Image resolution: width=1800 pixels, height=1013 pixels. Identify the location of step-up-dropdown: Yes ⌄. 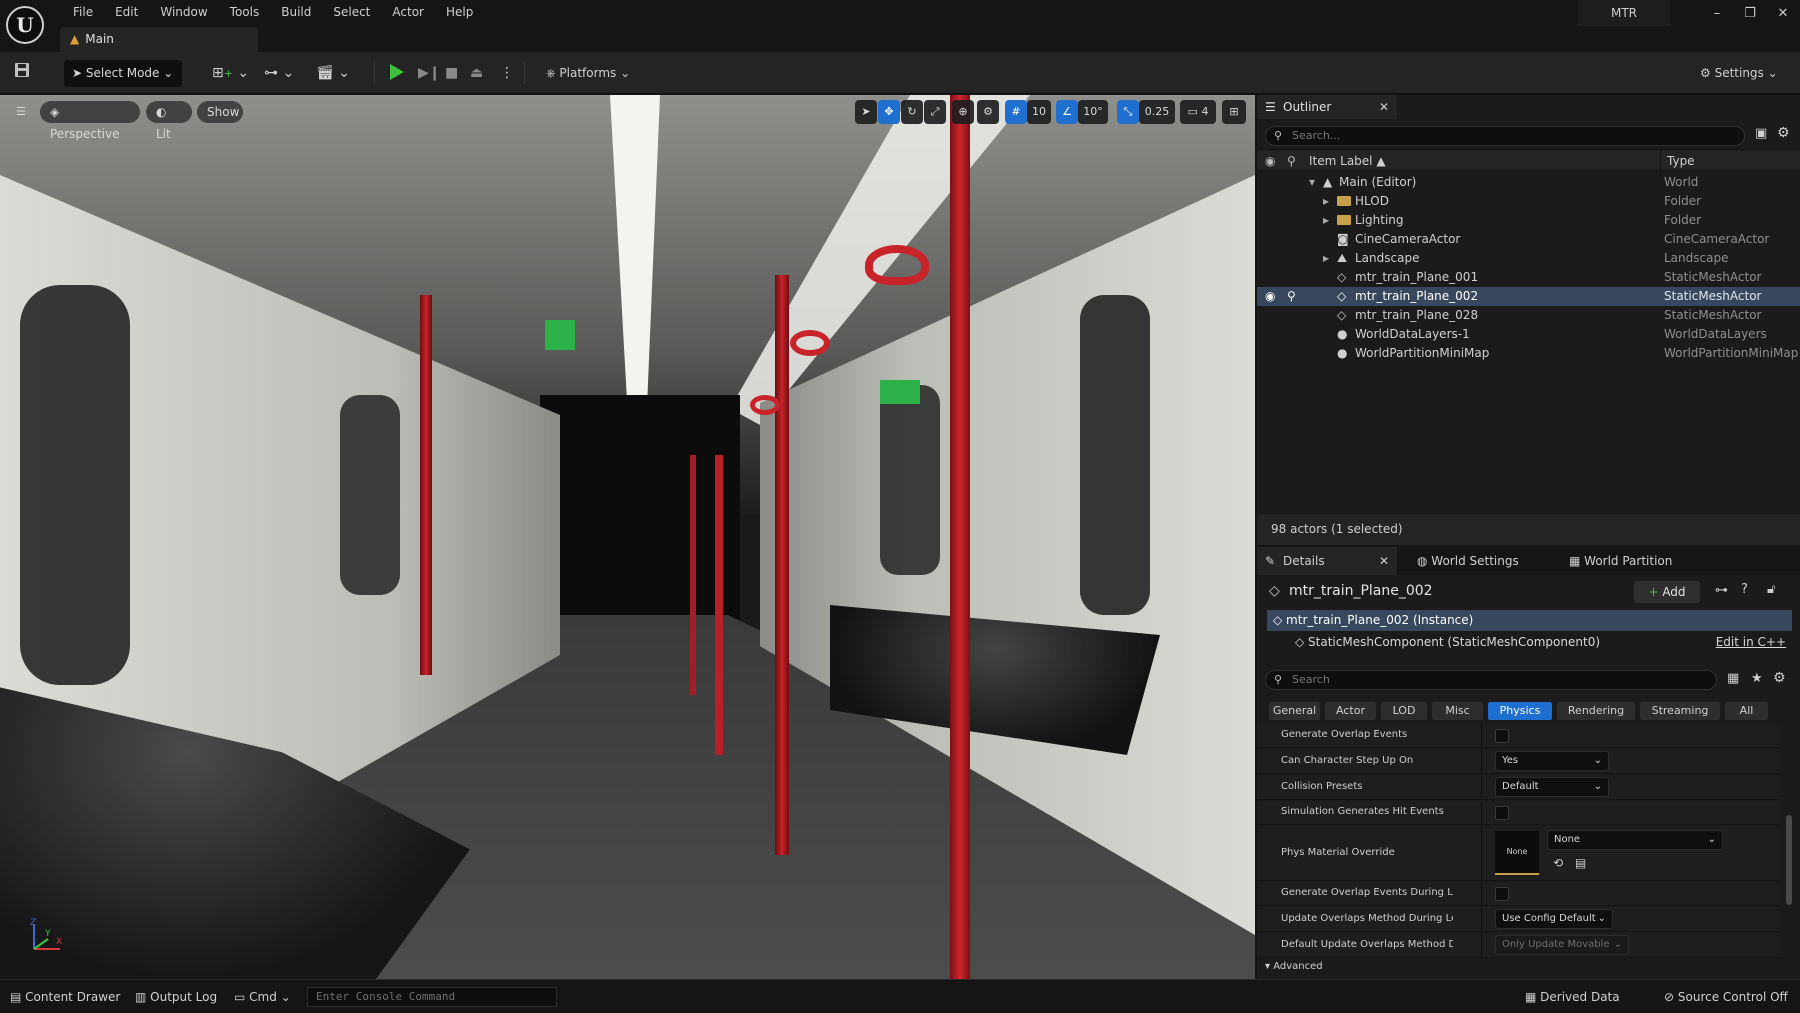
(1552, 761).